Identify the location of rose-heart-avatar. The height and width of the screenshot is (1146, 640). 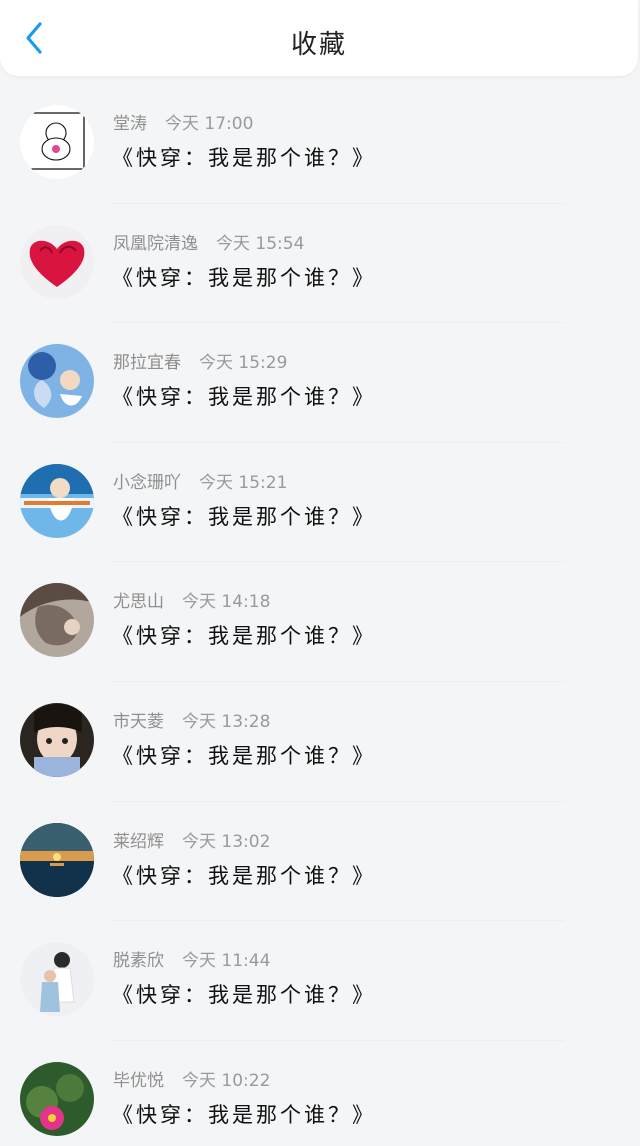
(57, 261).